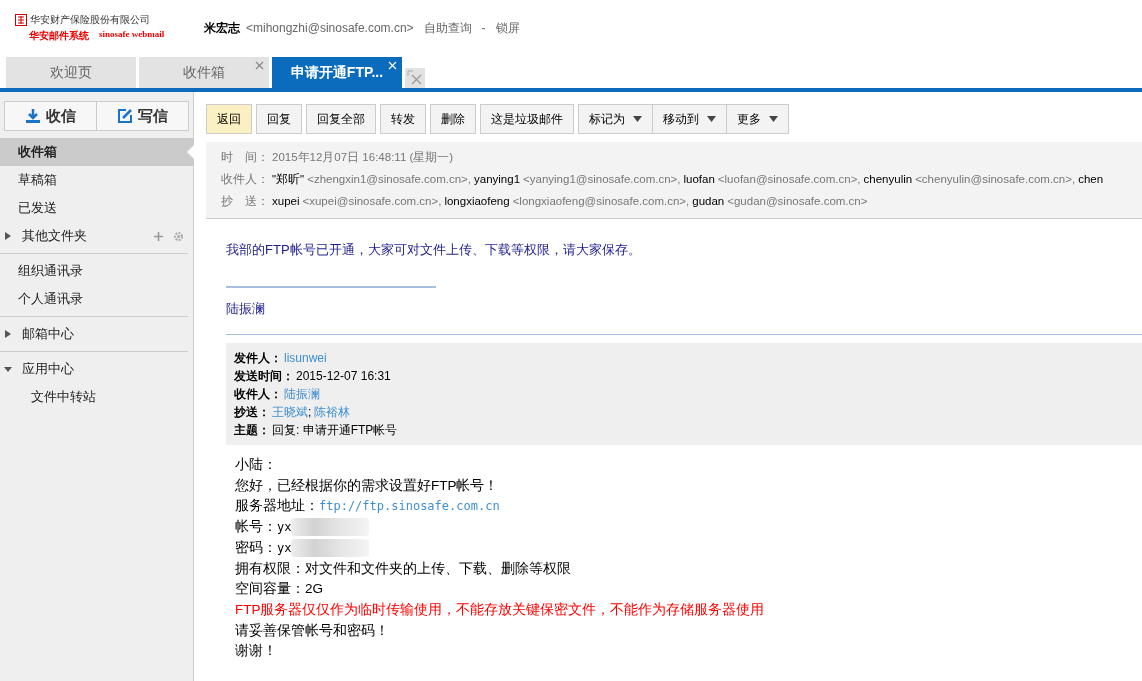  What do you see at coordinates (252, 430) in the screenshot?
I see `quote-label: 主题：` at bounding box center [252, 430].